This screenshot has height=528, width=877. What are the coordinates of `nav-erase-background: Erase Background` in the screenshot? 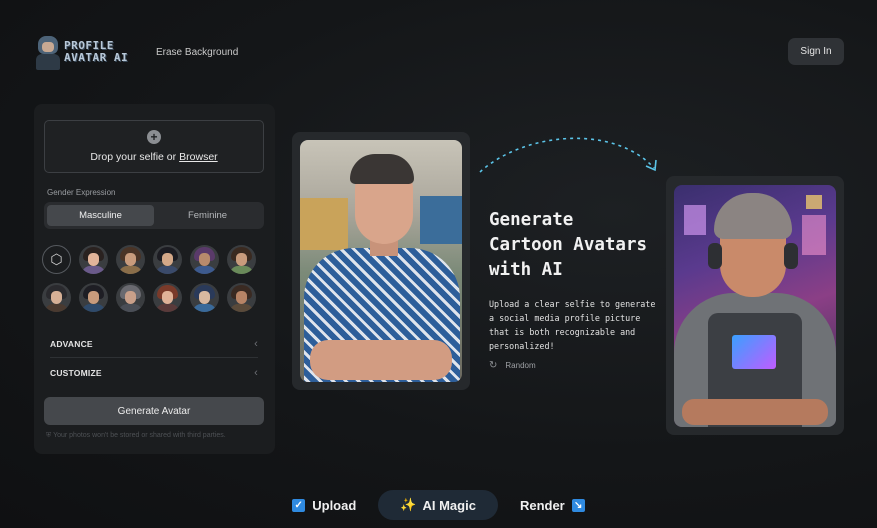 It's located at (197, 52).